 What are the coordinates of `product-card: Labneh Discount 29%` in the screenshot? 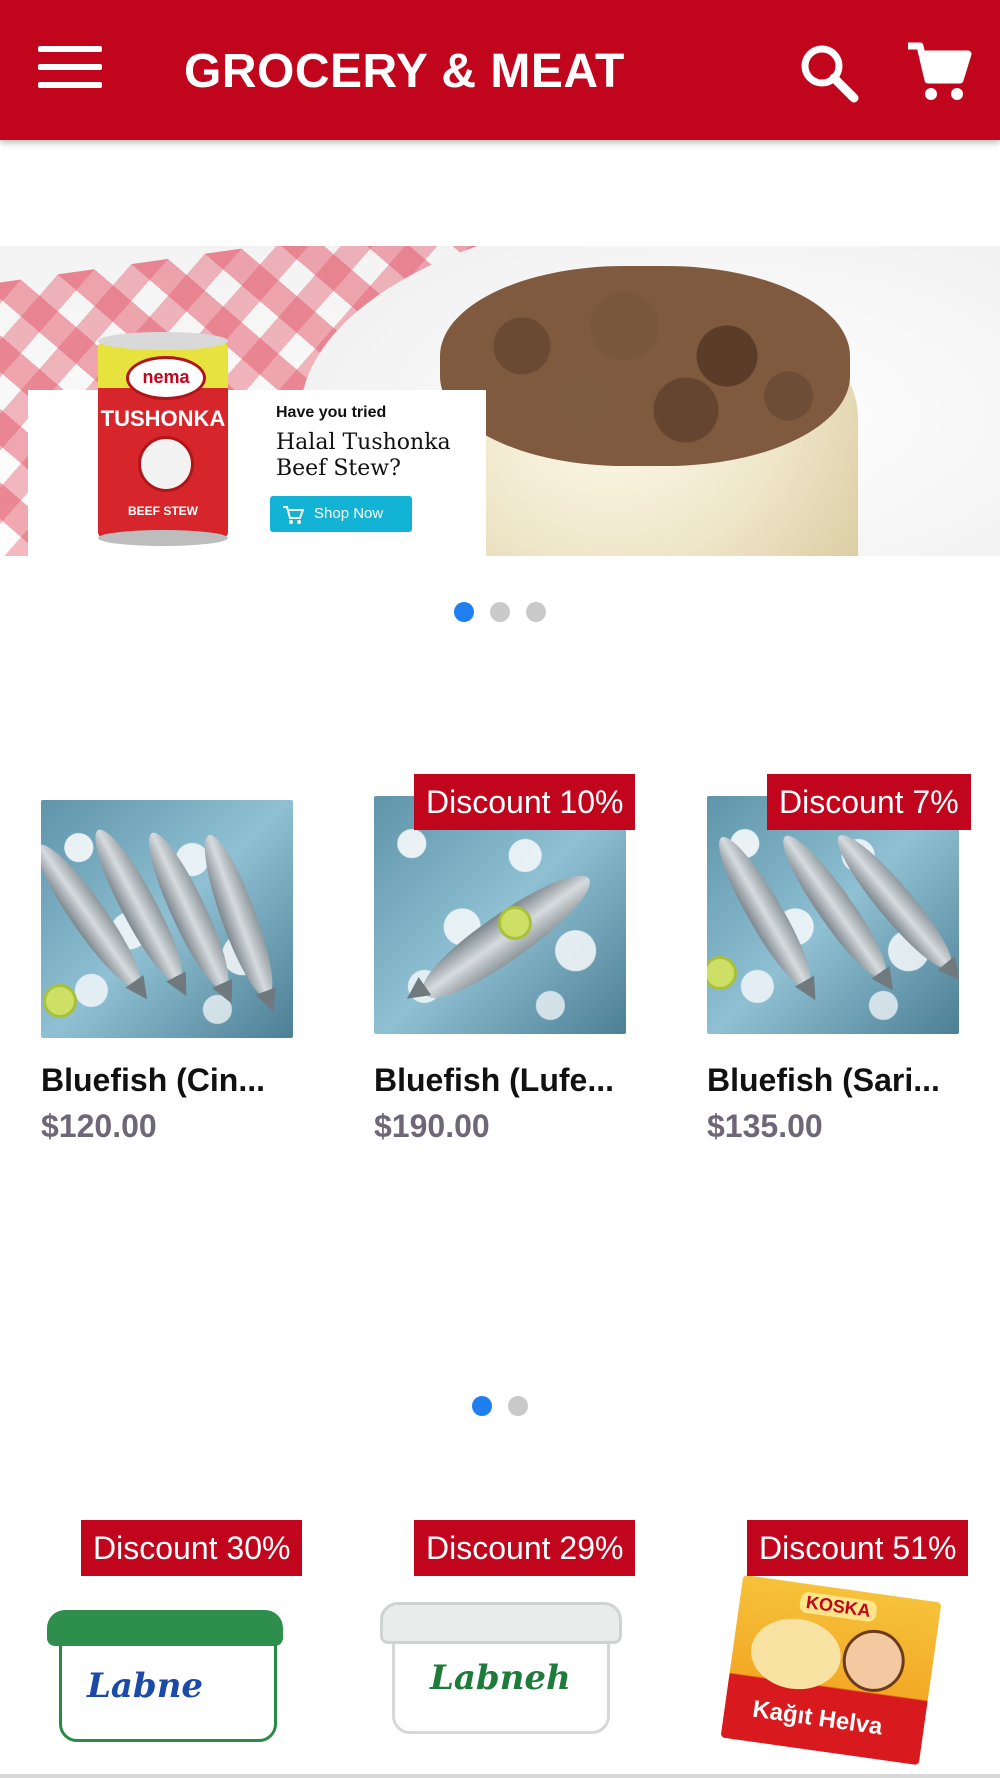 It's located at (505, 1649).